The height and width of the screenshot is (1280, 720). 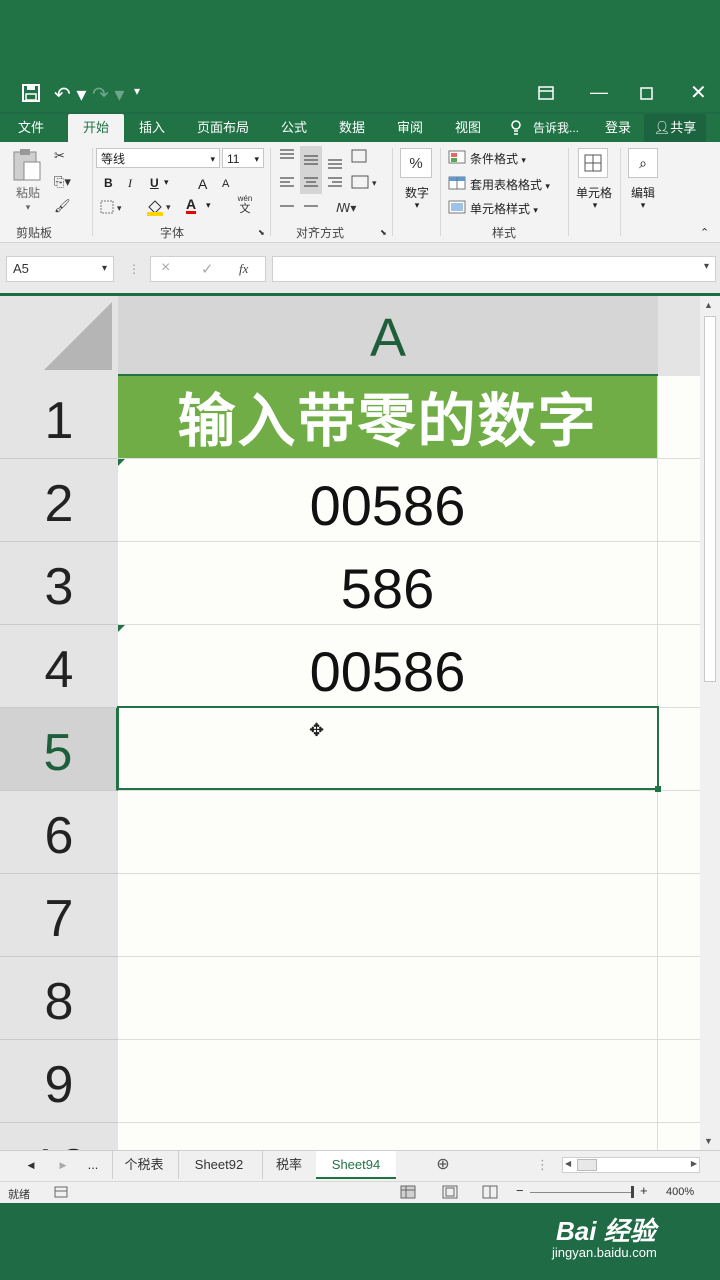 What do you see at coordinates (679, 417) in the screenshot?
I see `cell-b1` at bounding box center [679, 417].